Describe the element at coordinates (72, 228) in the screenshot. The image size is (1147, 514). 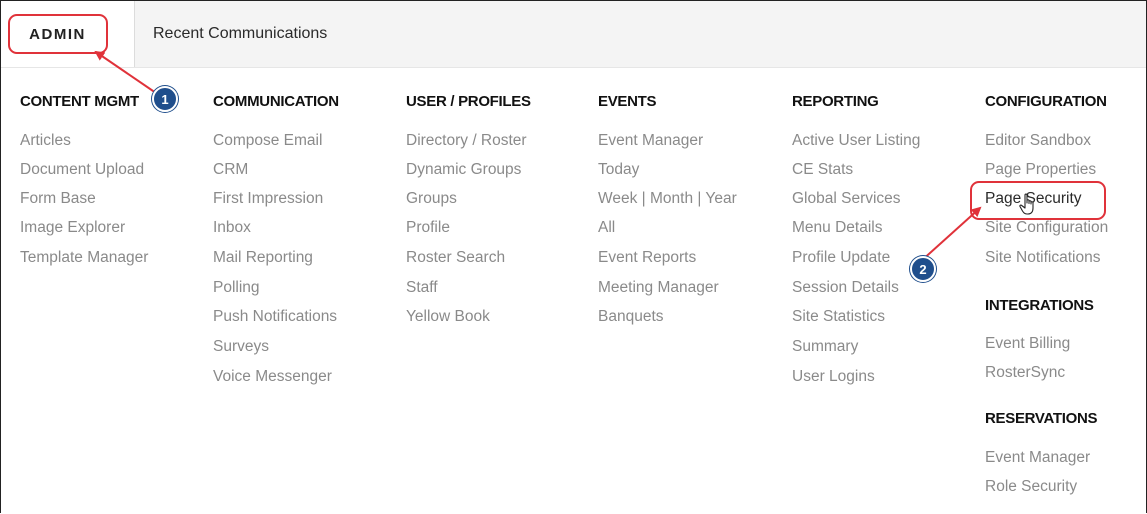
I see `menu-item-image-explorer: Image Explorer` at that location.